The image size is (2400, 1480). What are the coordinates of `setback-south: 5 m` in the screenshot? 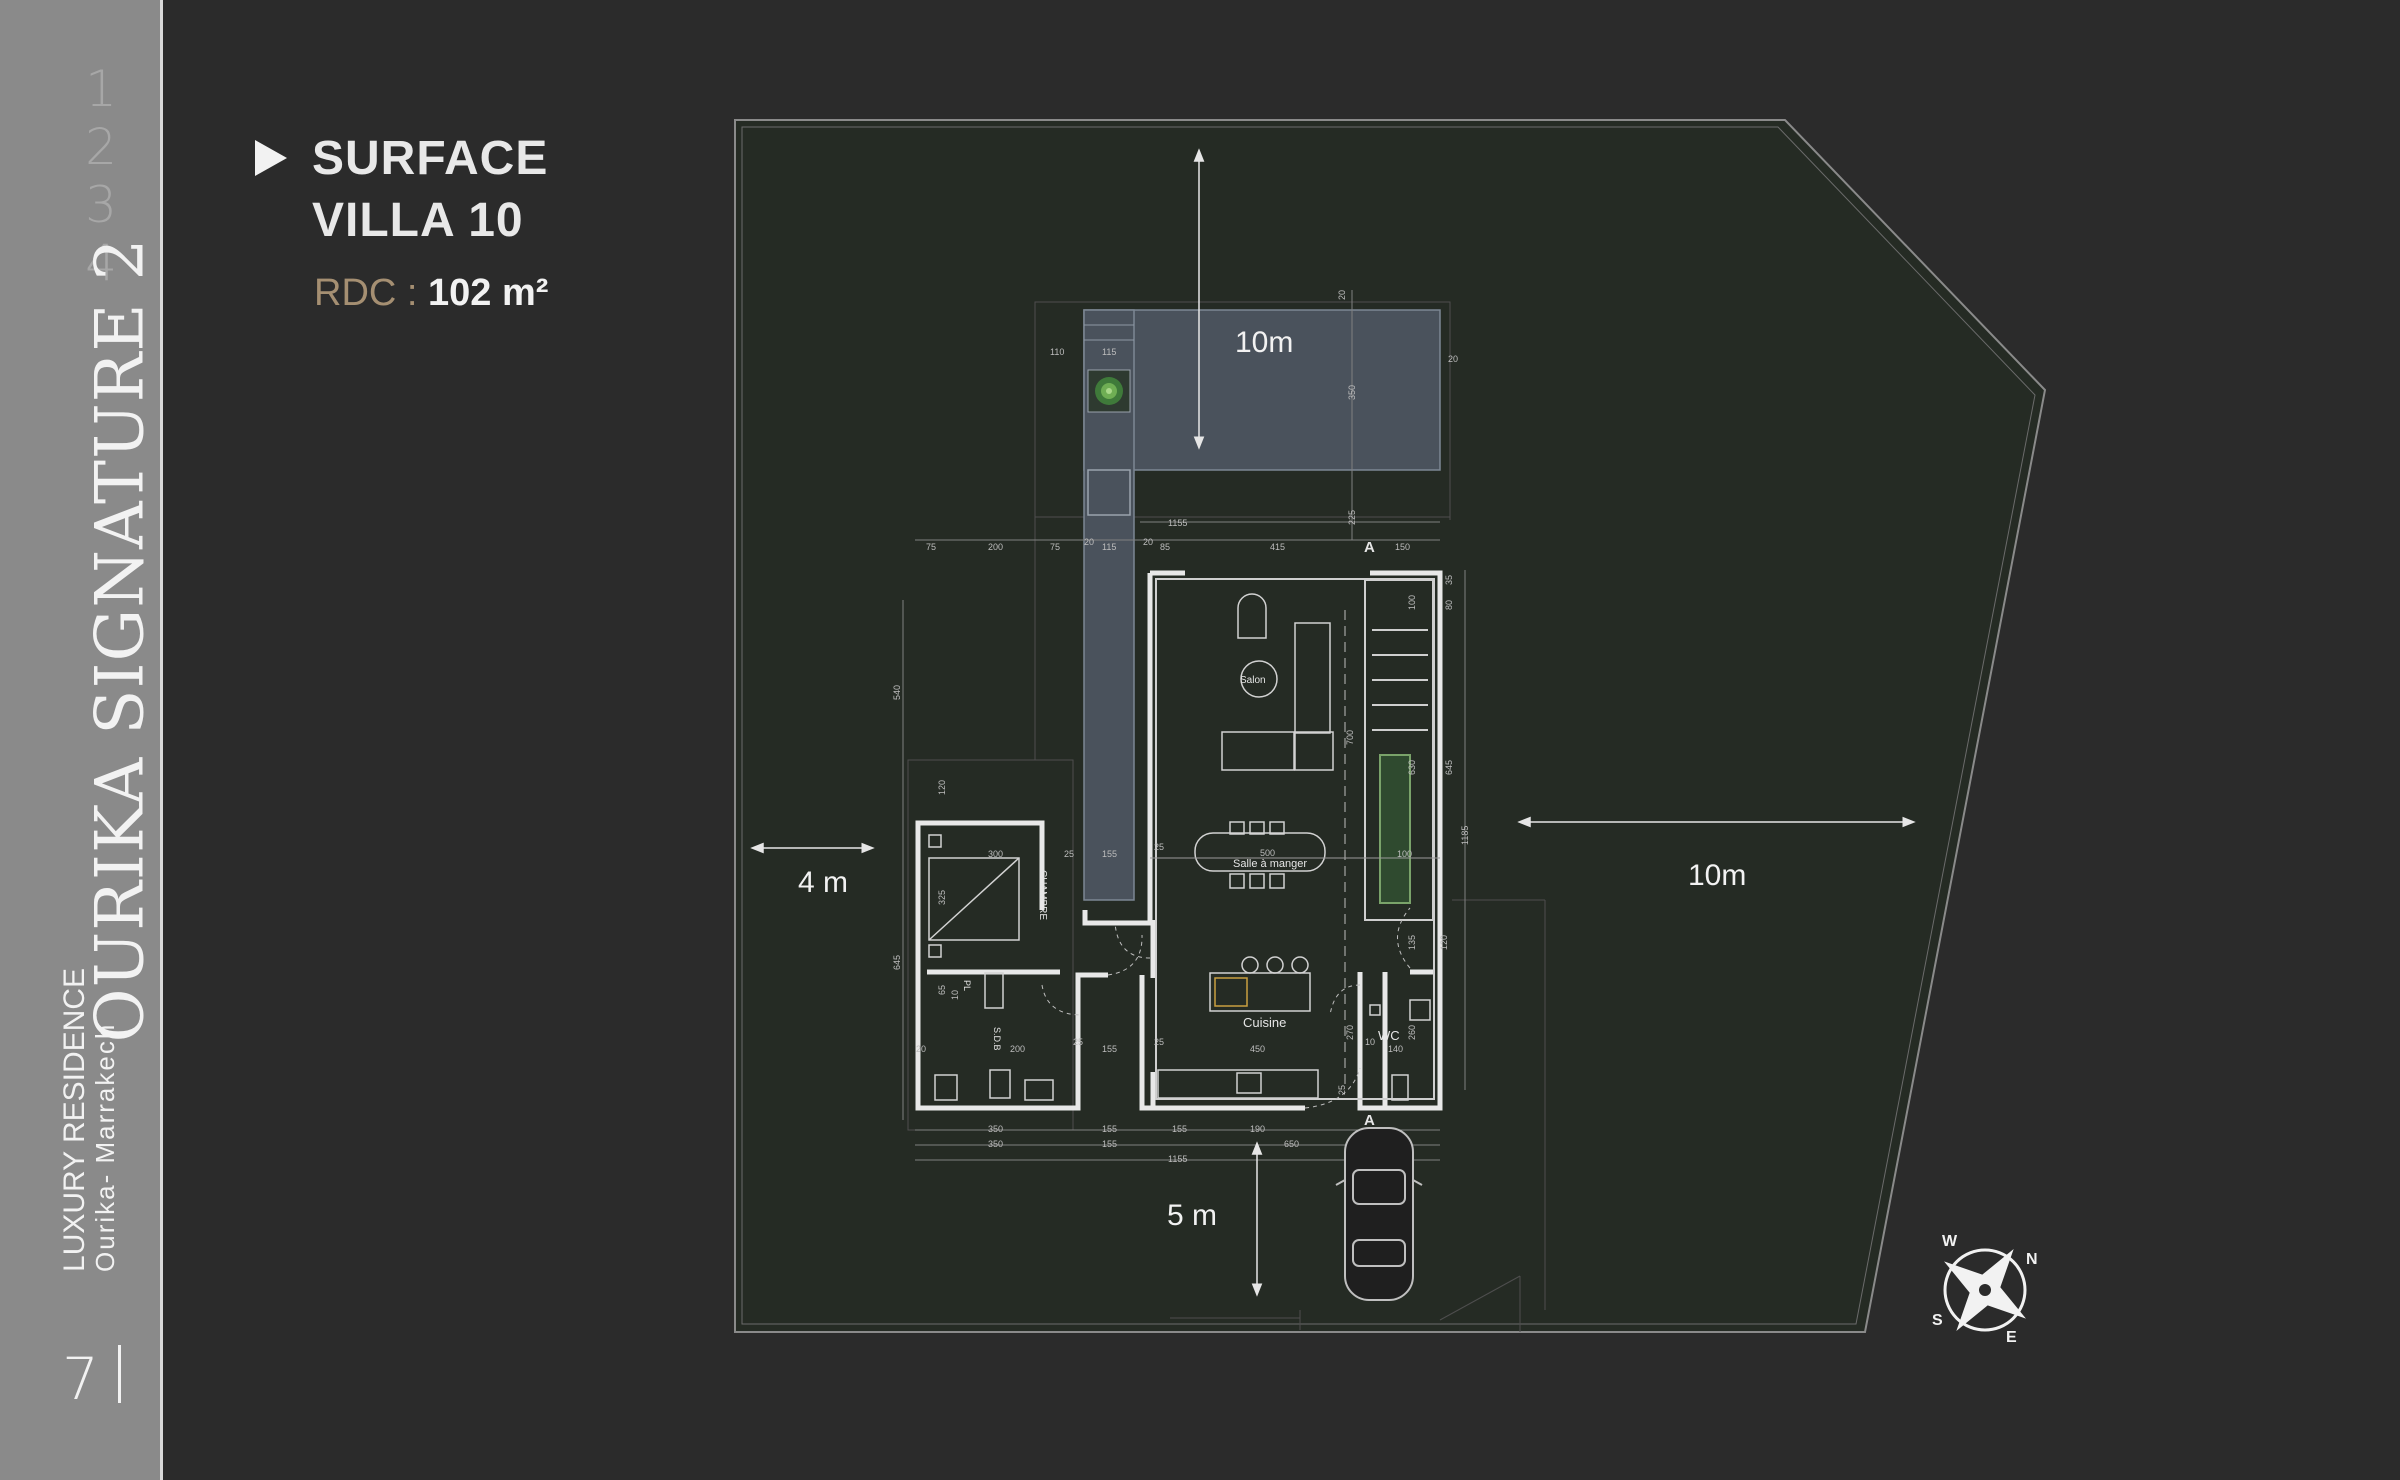 It's located at (1192, 1215).